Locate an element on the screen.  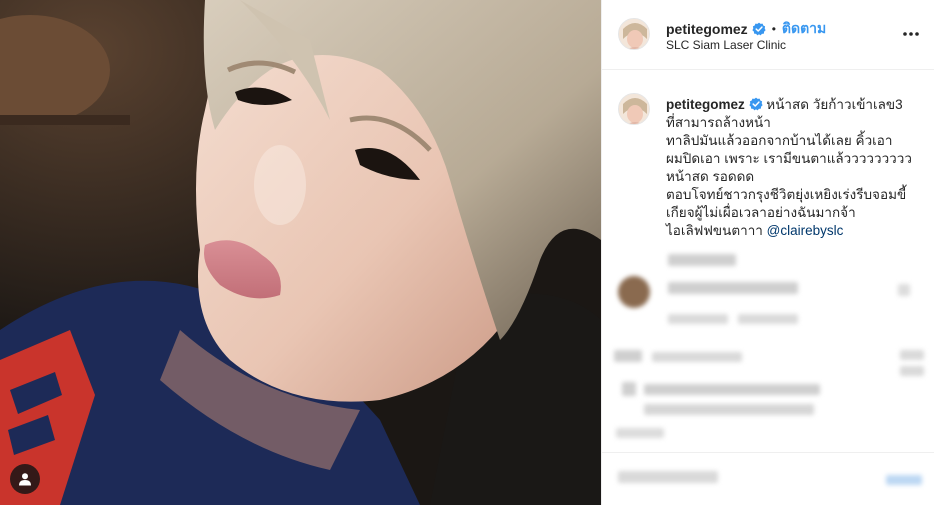
caption-text-line: เกียจผู้ไม่เผื่อเวลาอย่างฉันมากจ้า is located at coordinates (761, 212).